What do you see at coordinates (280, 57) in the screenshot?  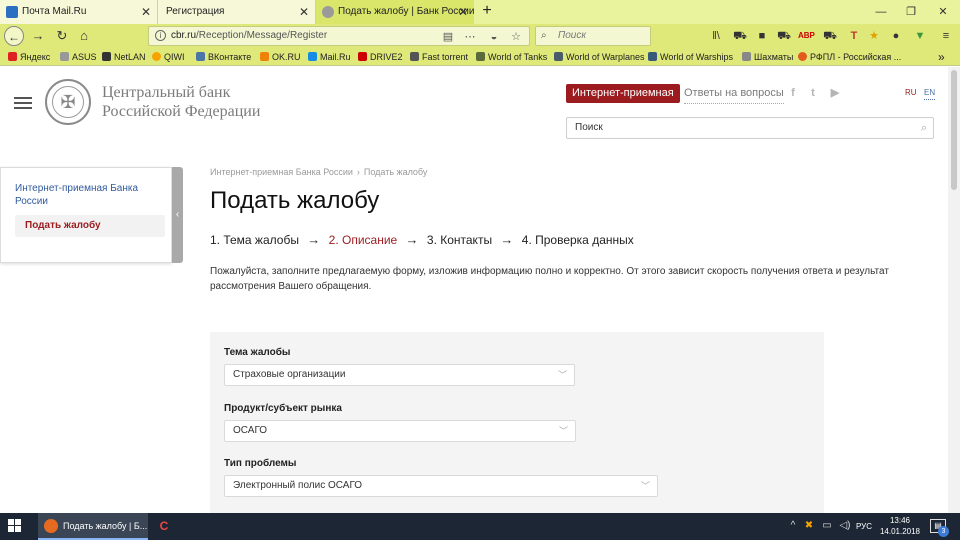 I see `bookmark-item: OK.RU` at bounding box center [280, 57].